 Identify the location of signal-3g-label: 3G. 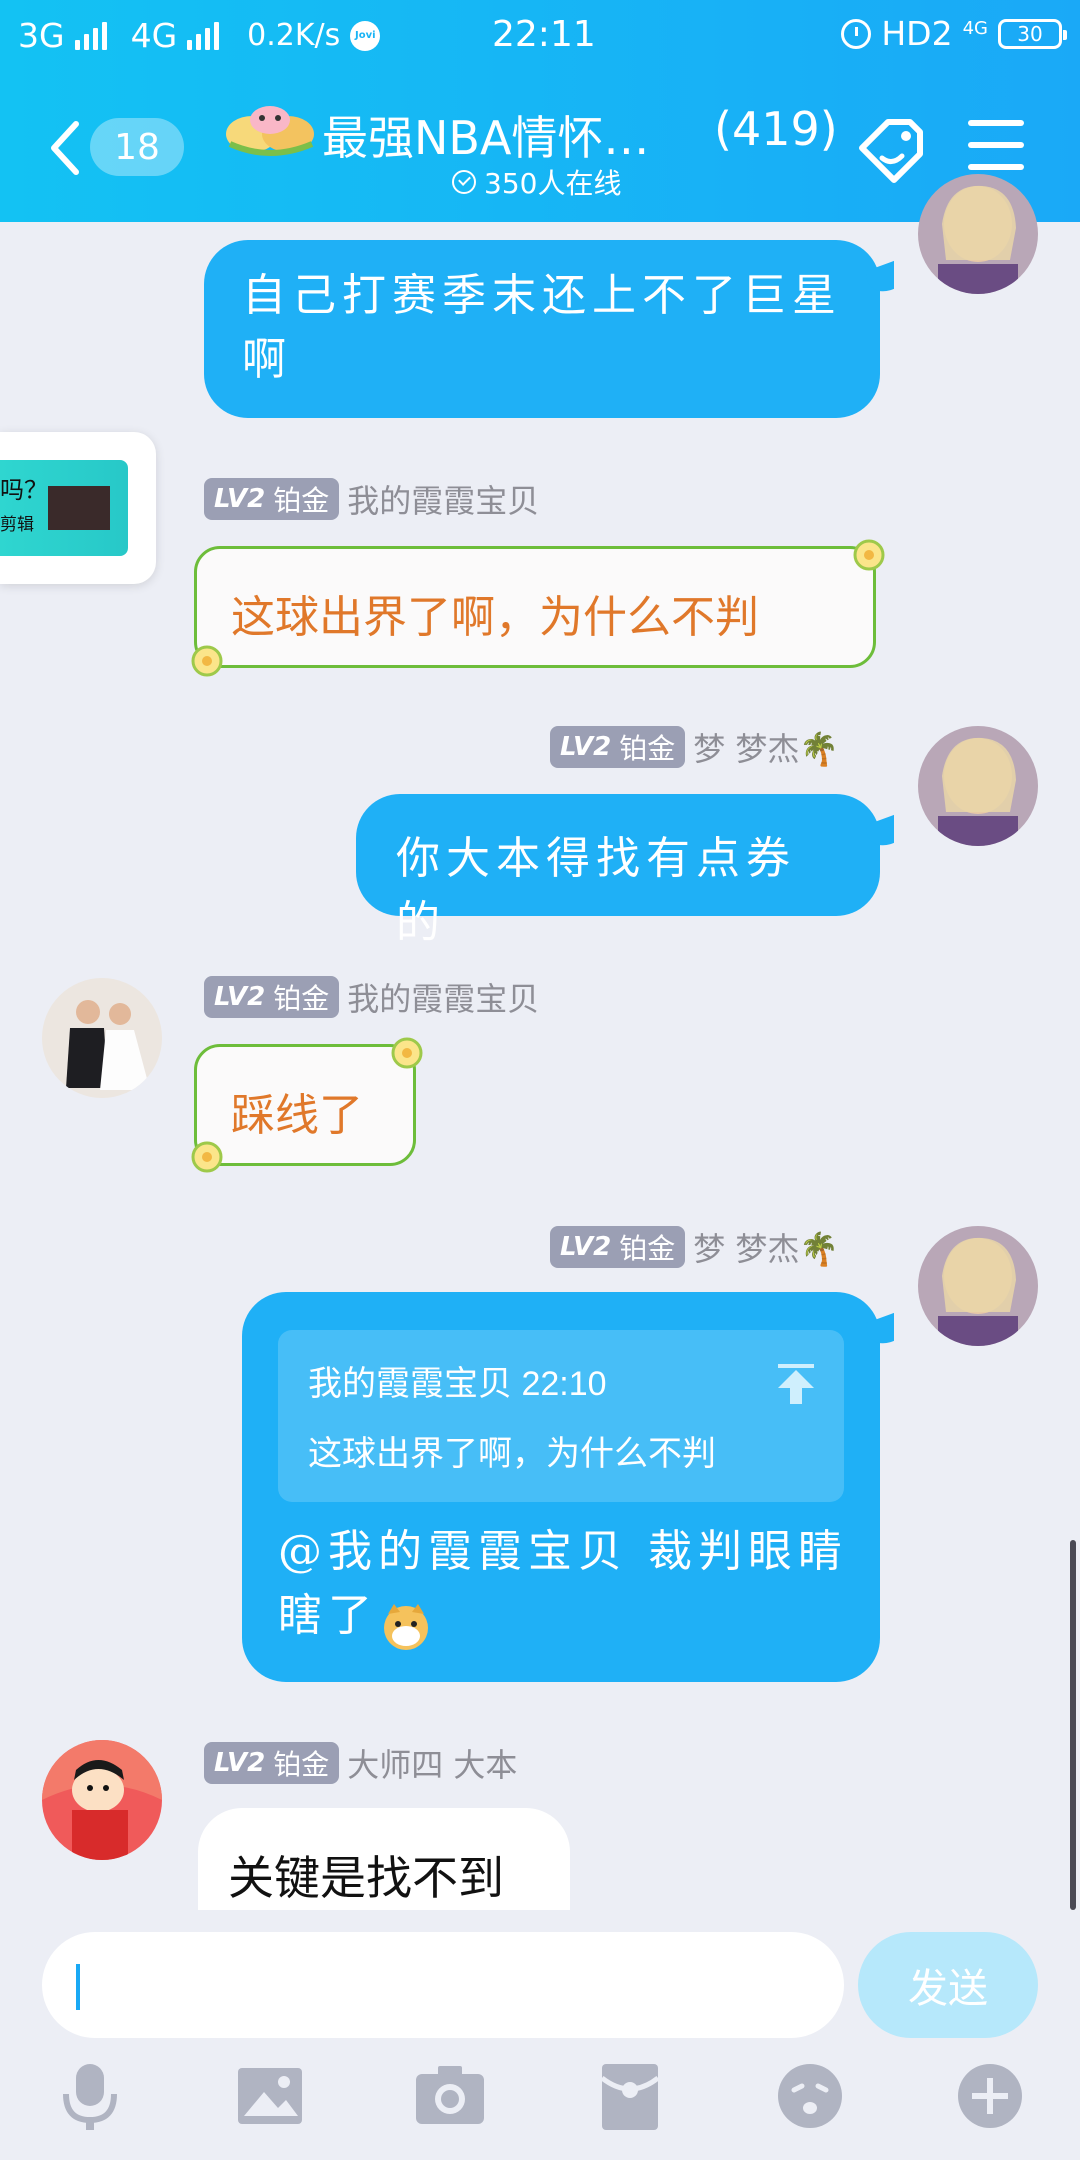
(41, 35).